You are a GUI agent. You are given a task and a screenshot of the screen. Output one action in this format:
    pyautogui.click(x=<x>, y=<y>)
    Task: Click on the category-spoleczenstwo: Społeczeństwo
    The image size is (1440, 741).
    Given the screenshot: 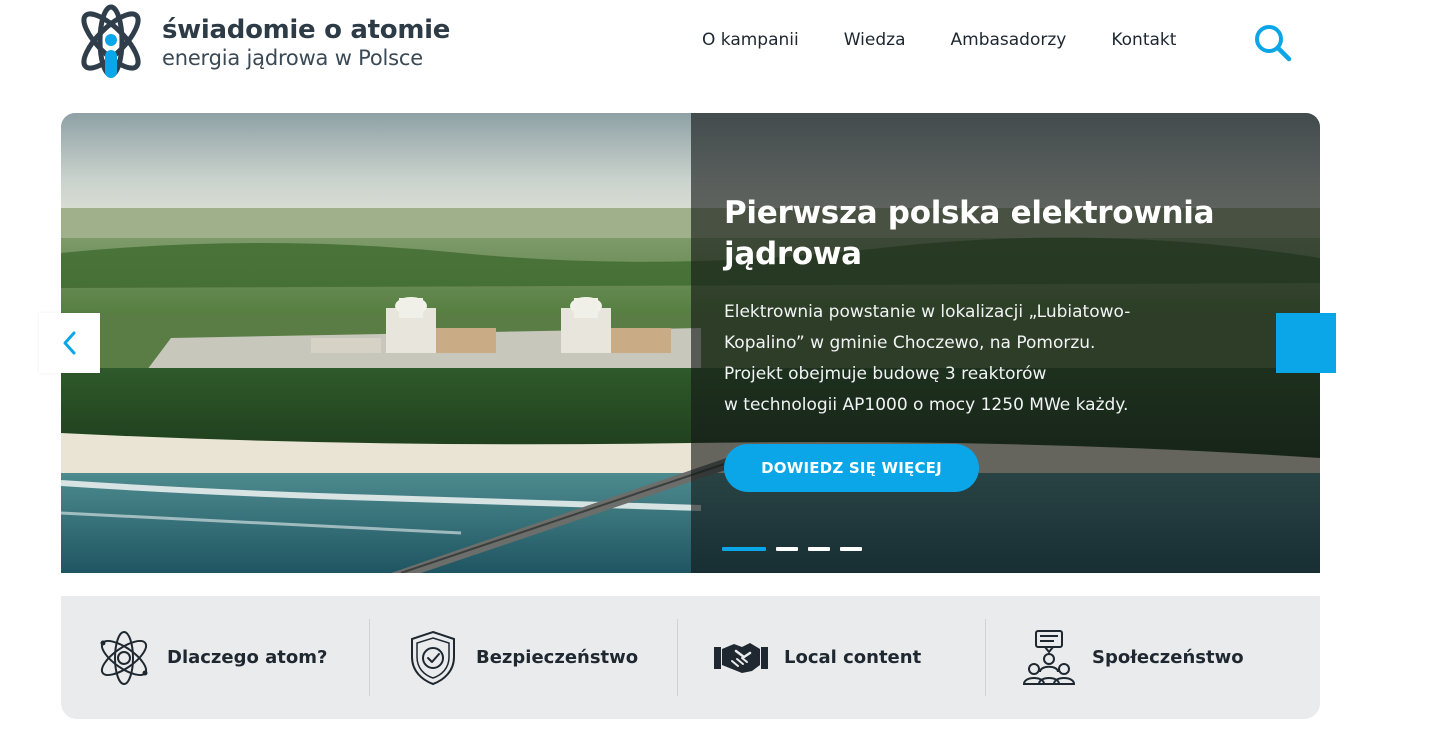 What is the action you would take?
    pyautogui.click(x=1139, y=657)
    